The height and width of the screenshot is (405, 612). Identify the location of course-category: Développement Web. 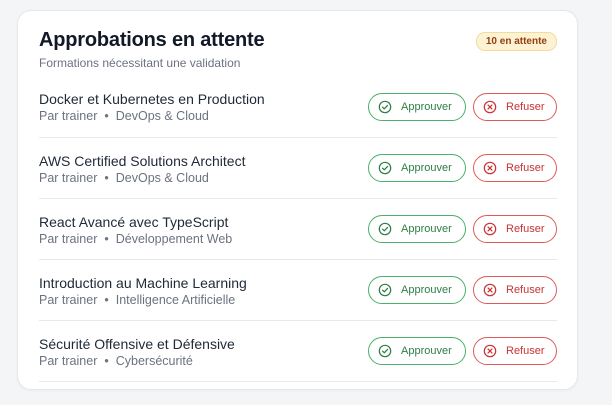
(174, 239).